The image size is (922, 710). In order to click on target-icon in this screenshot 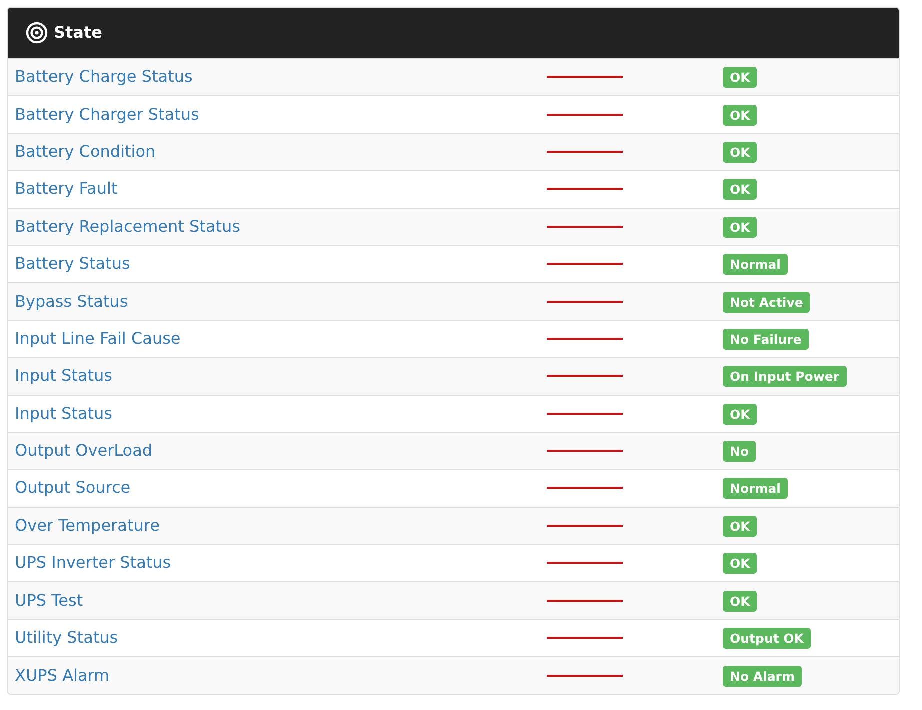, I will do `click(37, 33)`.